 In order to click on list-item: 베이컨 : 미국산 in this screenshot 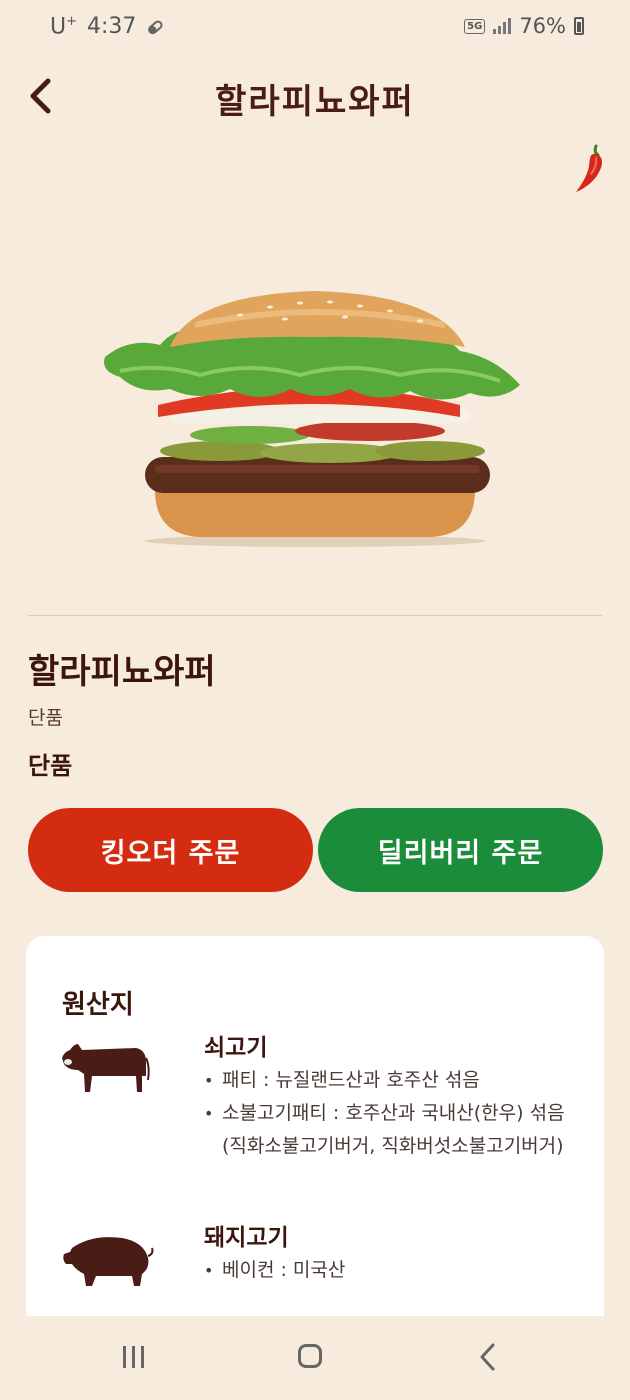, I will do `click(392, 1270)`.